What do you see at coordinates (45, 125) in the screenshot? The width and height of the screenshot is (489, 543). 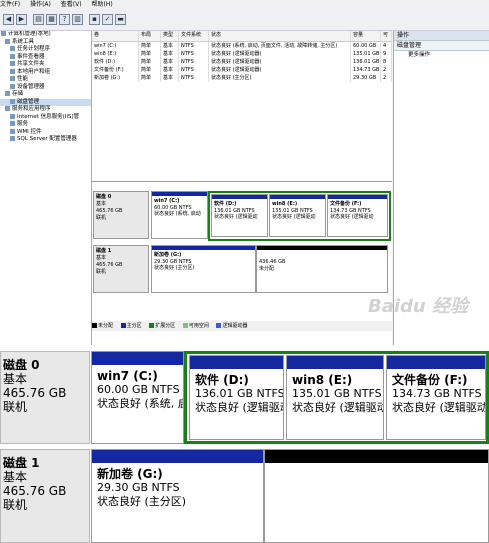 I see `tree-item-services: 服务` at bounding box center [45, 125].